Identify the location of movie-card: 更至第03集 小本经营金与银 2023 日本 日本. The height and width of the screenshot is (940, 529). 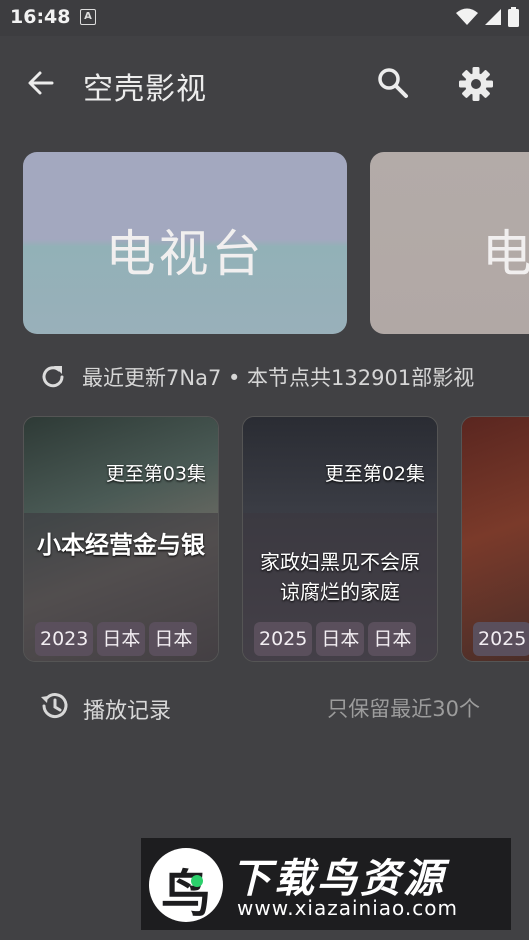
(121, 539).